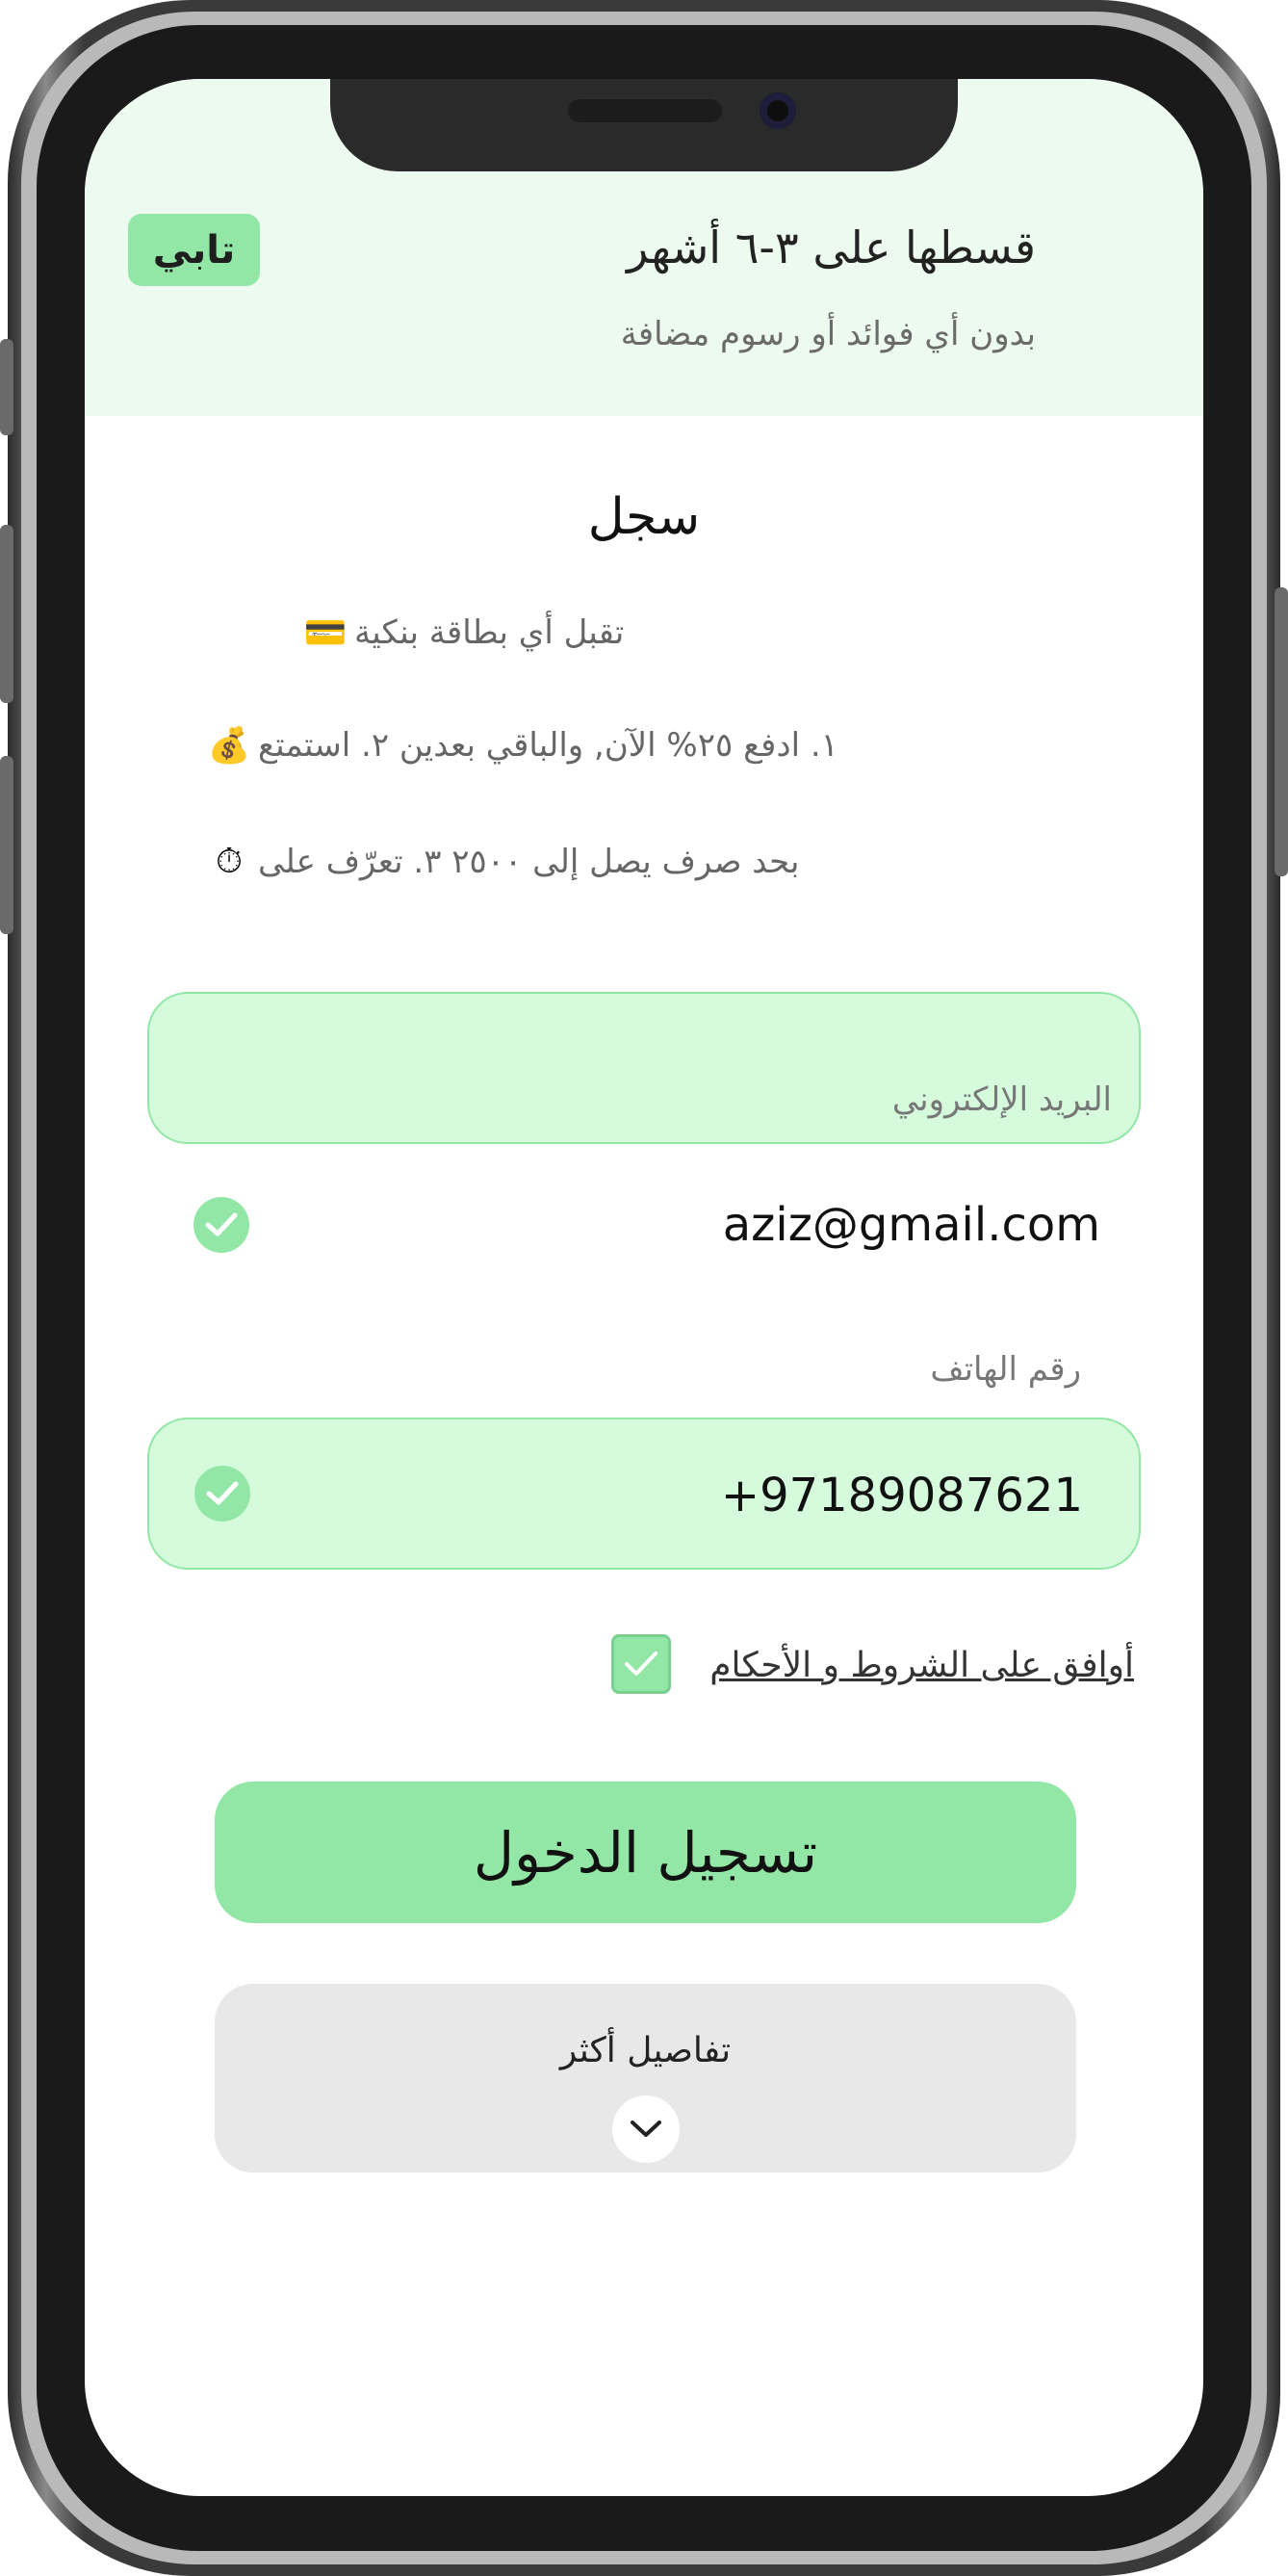  What do you see at coordinates (7, 614) in the screenshot?
I see `phone-volume-up` at bounding box center [7, 614].